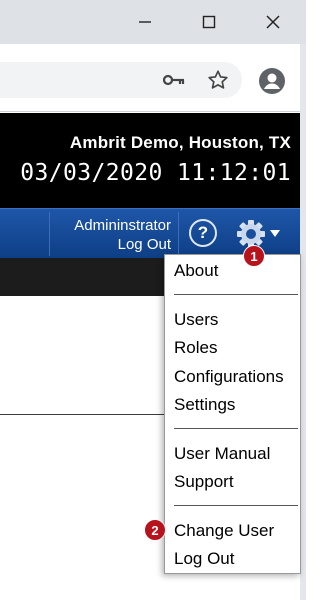  What do you see at coordinates (155, 173) in the screenshot?
I see `datetime-display: 03/03/2020 11:12:01` at bounding box center [155, 173].